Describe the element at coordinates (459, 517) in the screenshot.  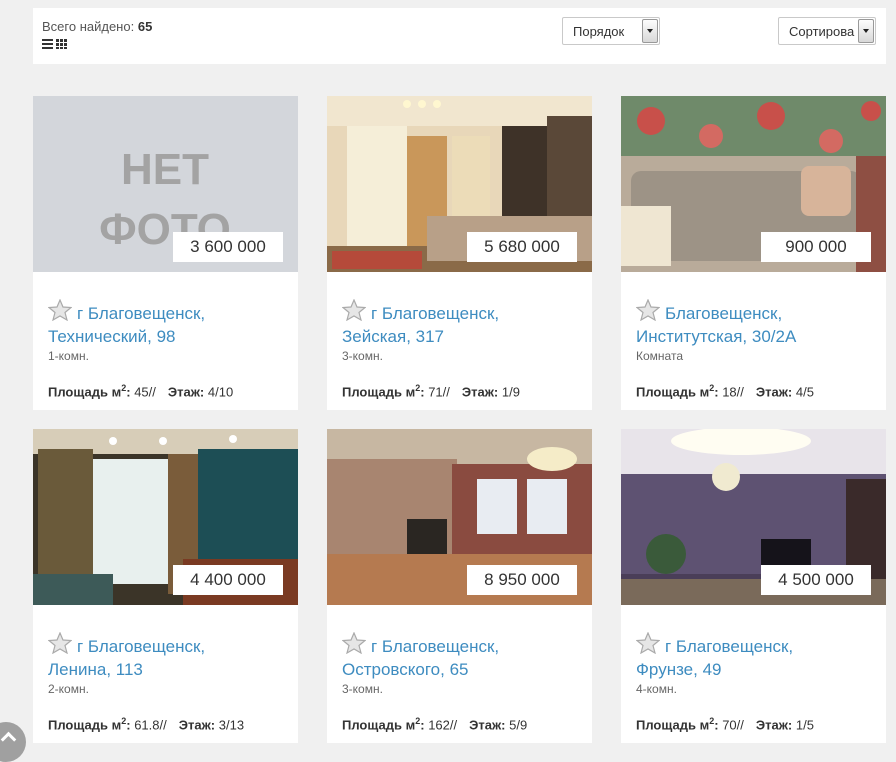
I see `listing-photo: 8 950 000` at that location.